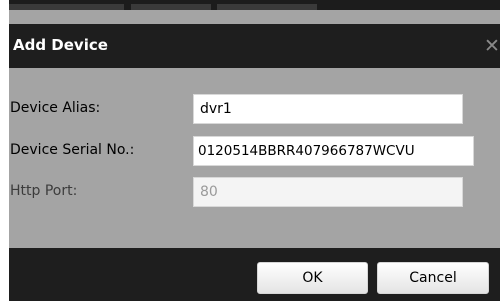  I want to click on device-alias-input, so click(328, 109).